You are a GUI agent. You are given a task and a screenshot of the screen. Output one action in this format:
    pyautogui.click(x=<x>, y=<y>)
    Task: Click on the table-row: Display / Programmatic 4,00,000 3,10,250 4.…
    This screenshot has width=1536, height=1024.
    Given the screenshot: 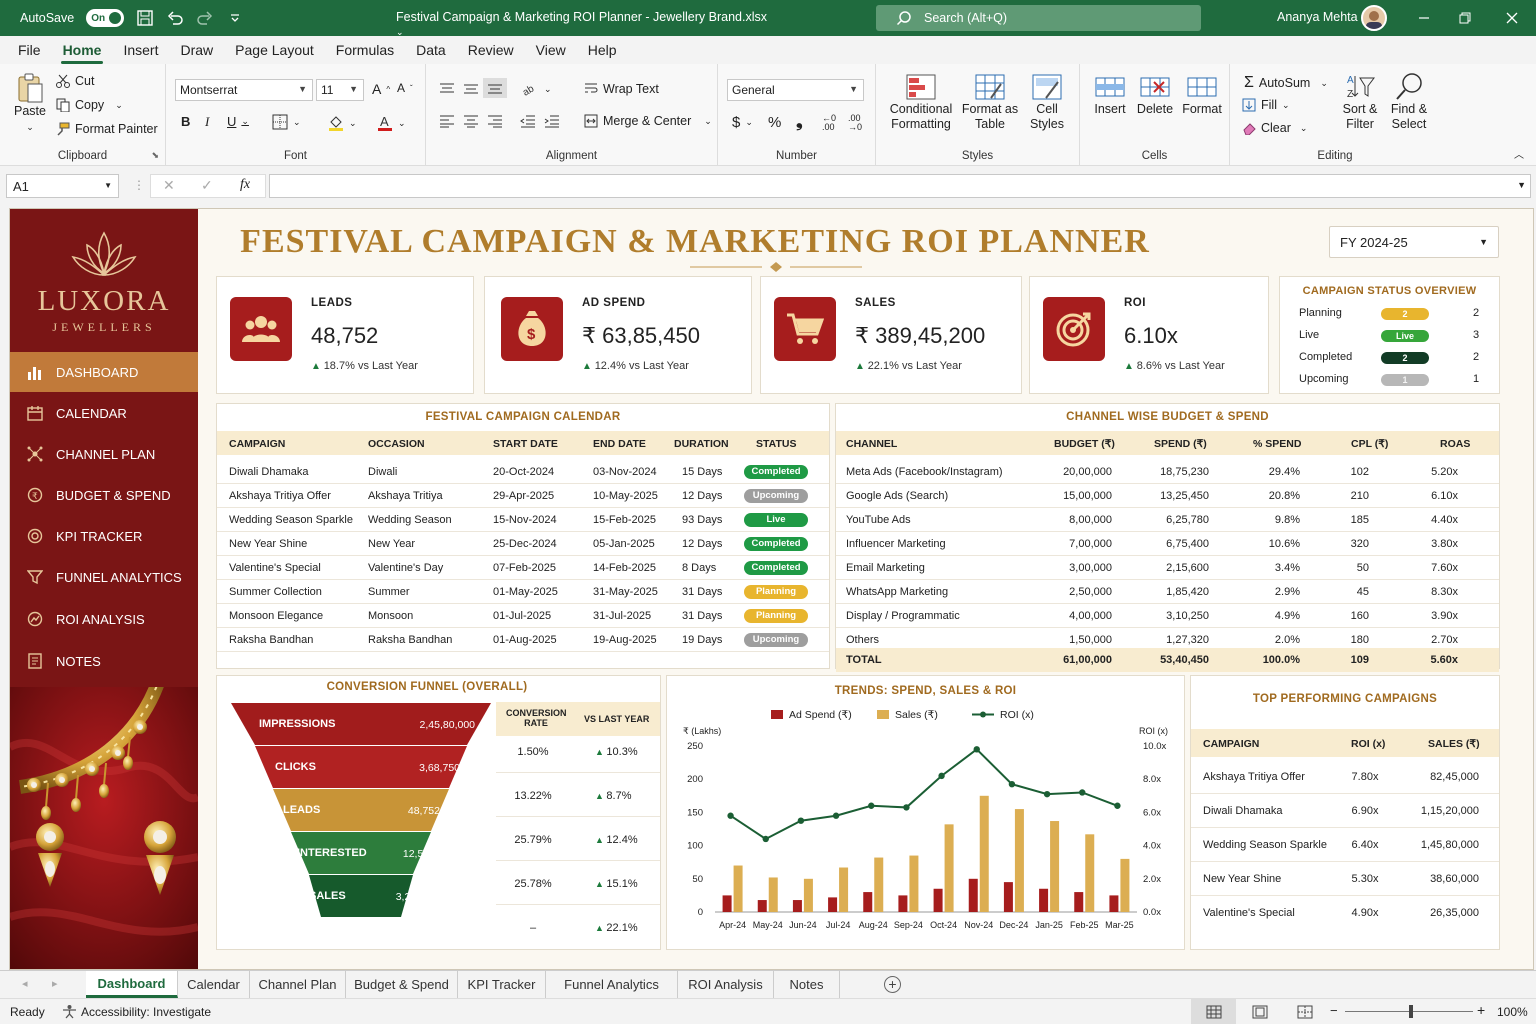 What is the action you would take?
    pyautogui.click(x=1167, y=616)
    